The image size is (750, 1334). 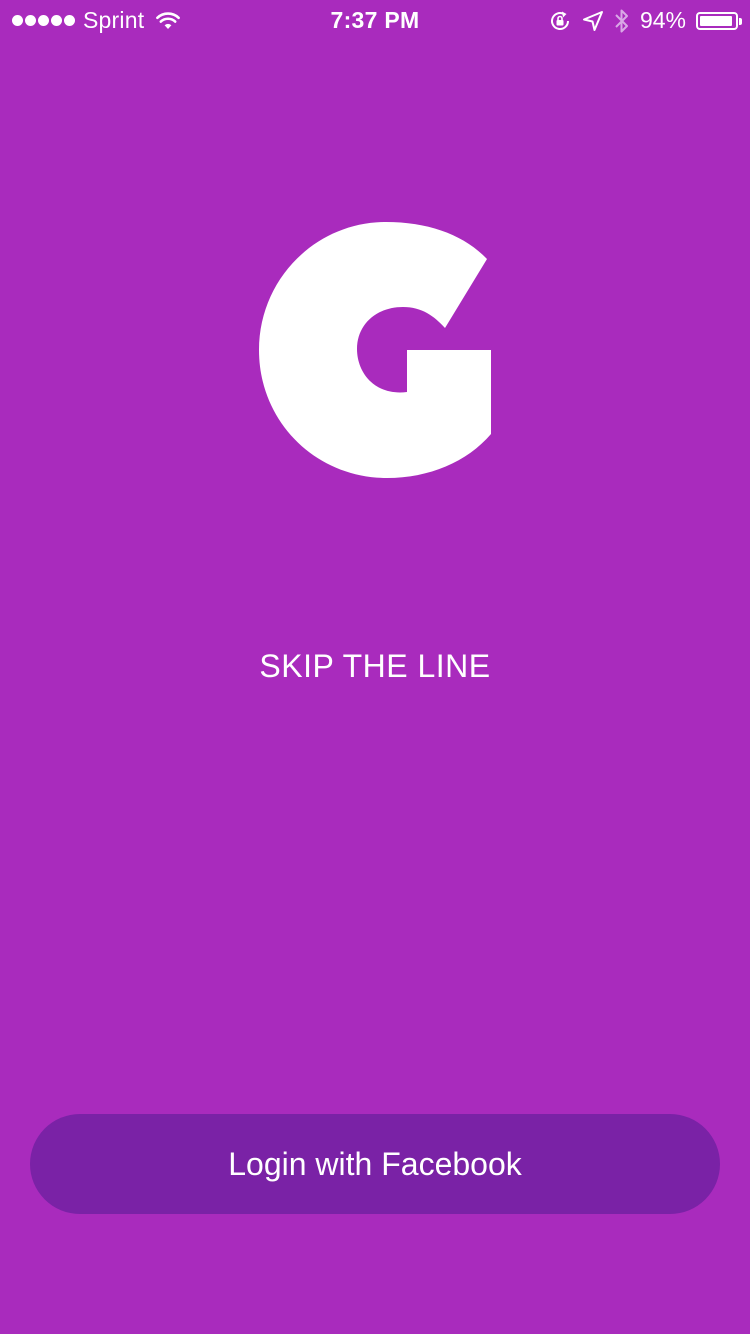 I want to click on status-bar-right: 94%, so click(x=645, y=20).